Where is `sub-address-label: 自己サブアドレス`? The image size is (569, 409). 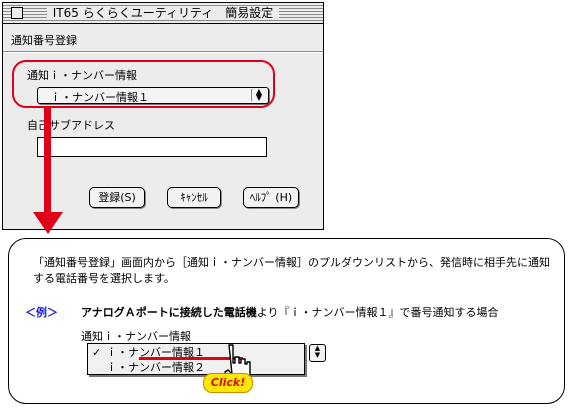 sub-address-label: 自己サブアドレス is located at coordinates (71, 125).